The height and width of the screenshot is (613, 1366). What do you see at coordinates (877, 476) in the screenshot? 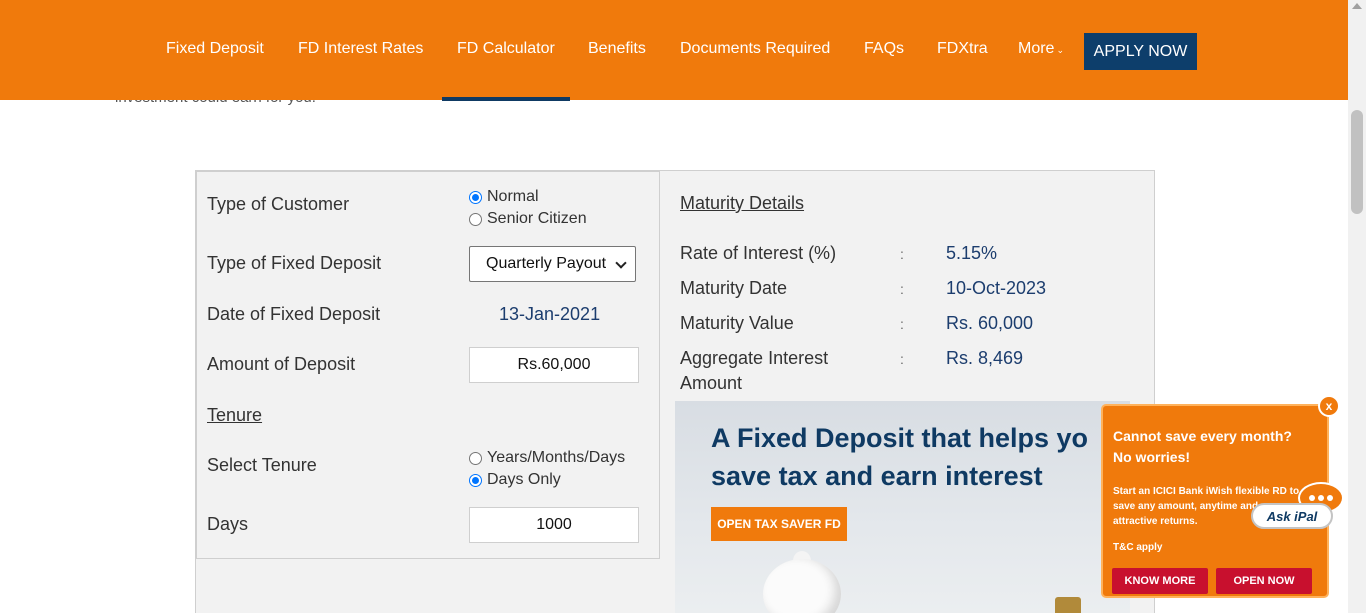
I see `banner-headline-line2: save tax and earn interest` at bounding box center [877, 476].